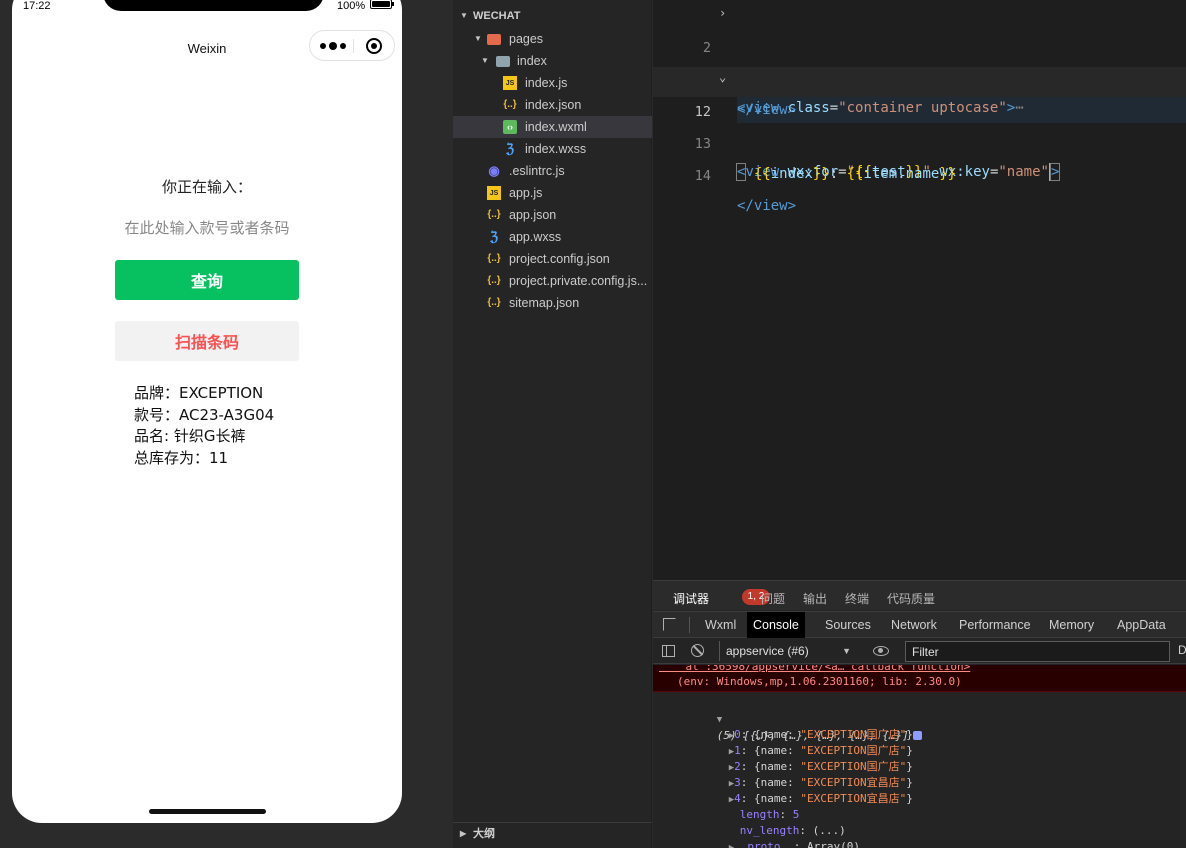 This screenshot has height=848, width=1186. I want to click on array-item-row: ▶2: {name: "EXCEPTION国广店"}, so click(801, 758).